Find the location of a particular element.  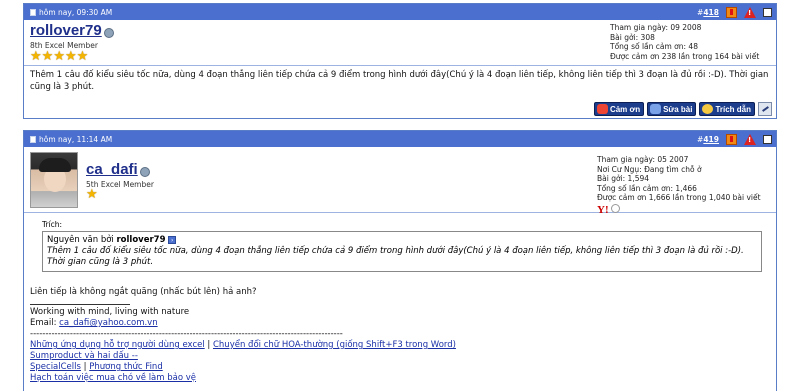

attachment-icon is located at coordinates (615, 208).